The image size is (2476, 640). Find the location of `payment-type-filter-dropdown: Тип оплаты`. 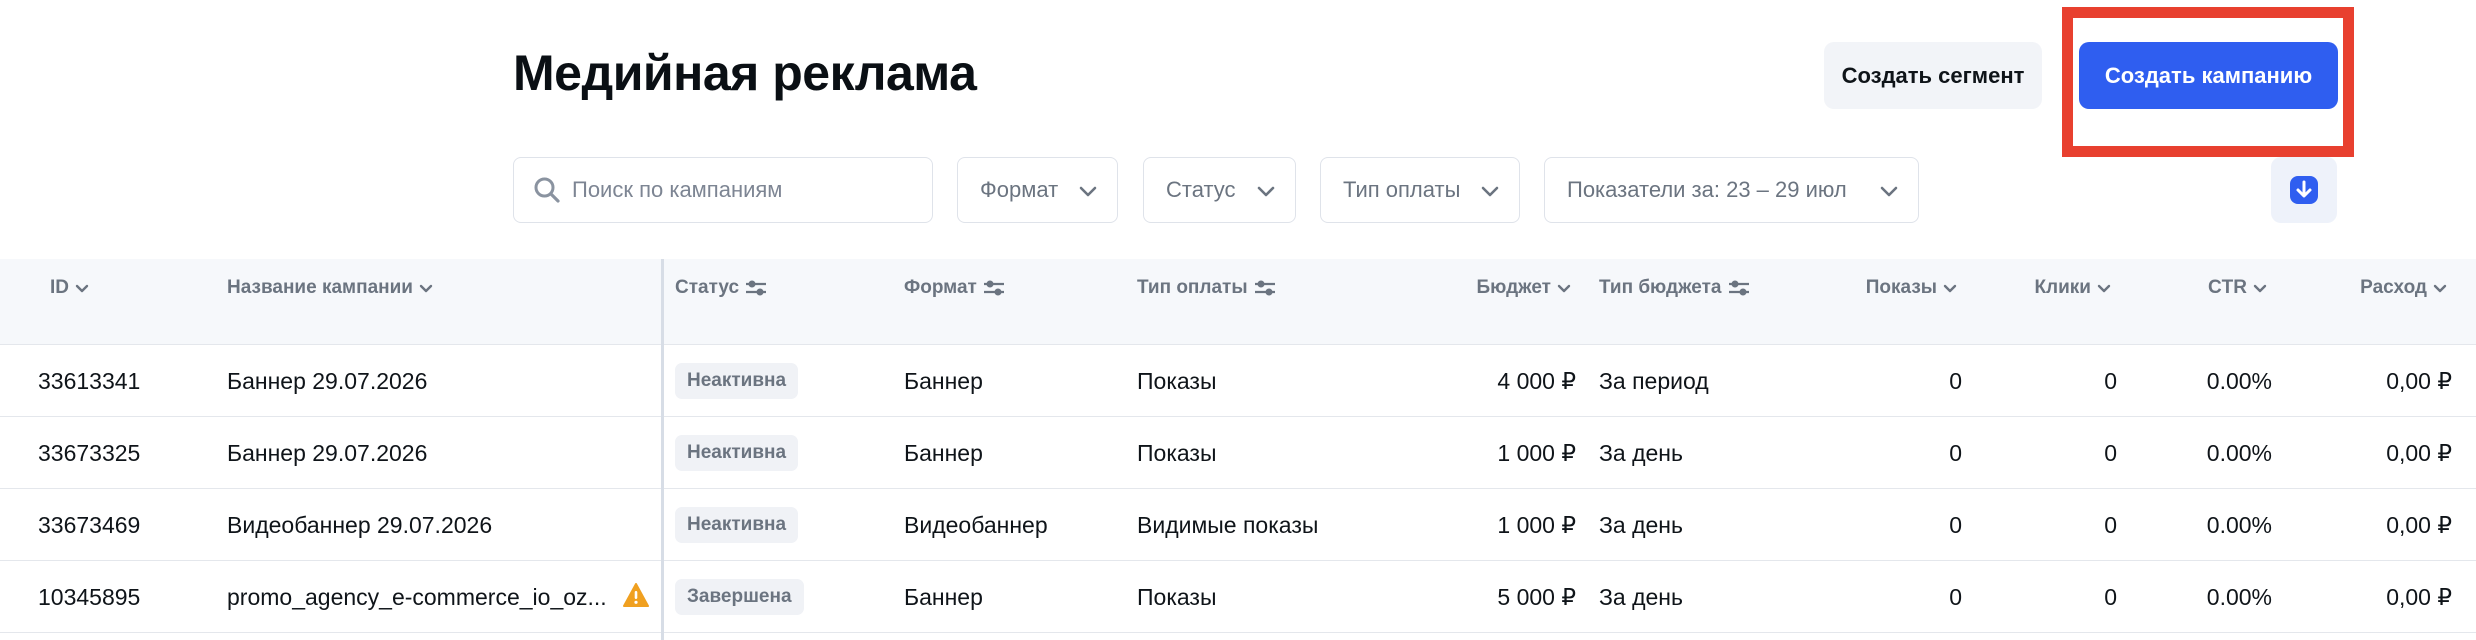

payment-type-filter-dropdown: Тип оплаты is located at coordinates (1420, 190).